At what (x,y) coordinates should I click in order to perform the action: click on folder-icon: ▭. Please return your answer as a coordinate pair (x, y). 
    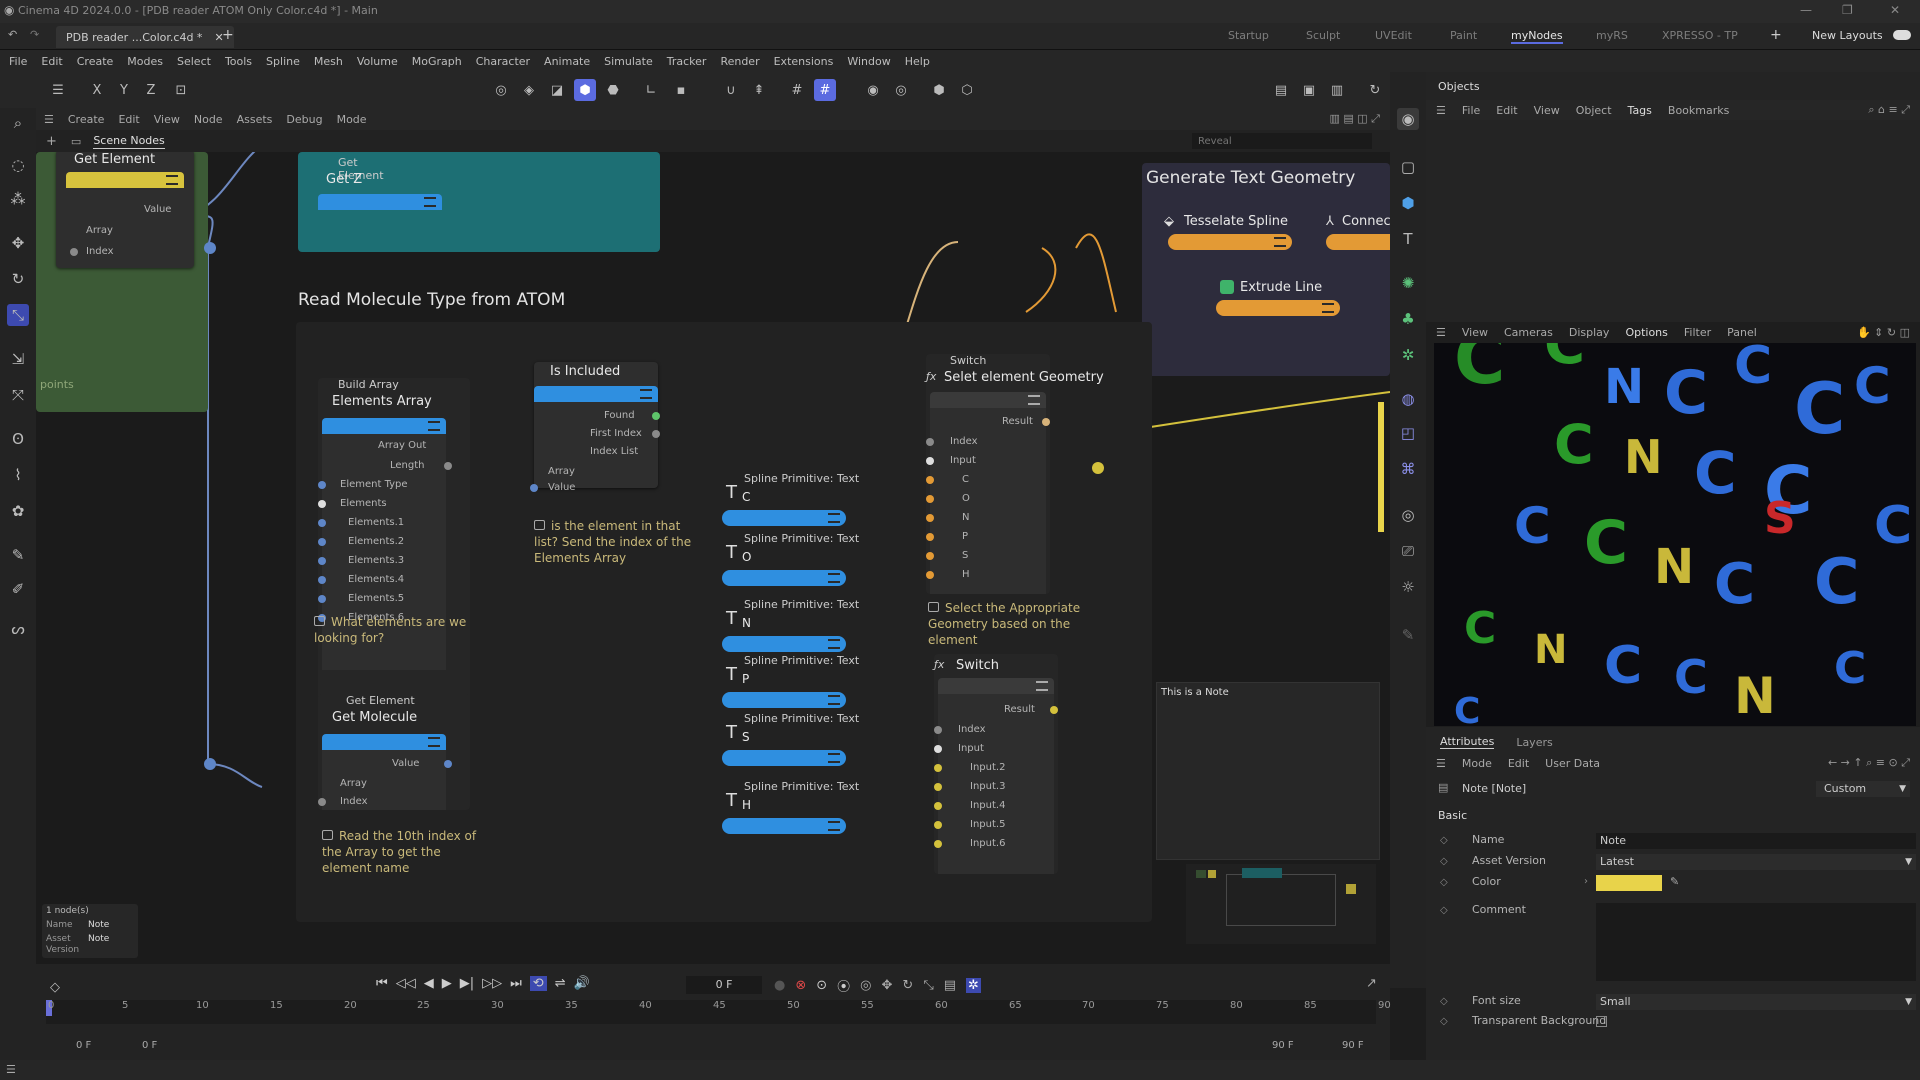
    Looking at the image, I should click on (76, 141).